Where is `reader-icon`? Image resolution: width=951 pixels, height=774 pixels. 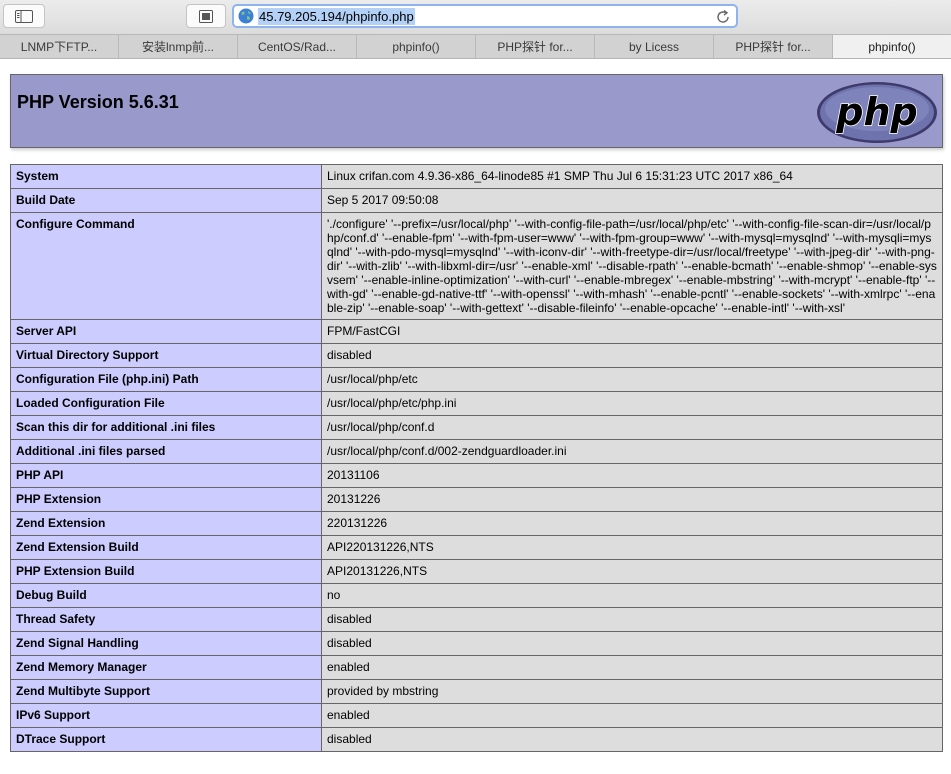 reader-icon is located at coordinates (206, 16).